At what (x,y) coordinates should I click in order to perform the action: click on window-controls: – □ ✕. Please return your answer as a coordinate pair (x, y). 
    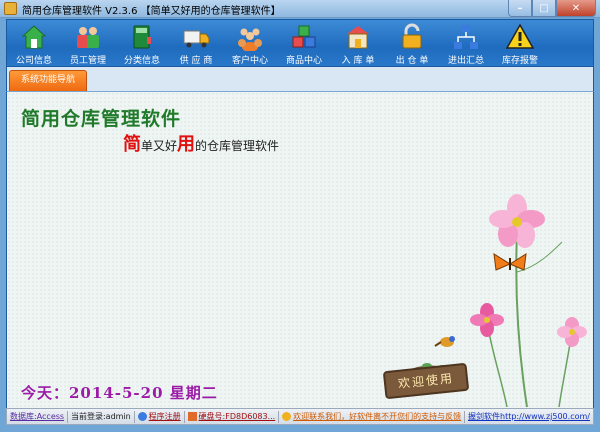
    Looking at the image, I should click on (552, 8).